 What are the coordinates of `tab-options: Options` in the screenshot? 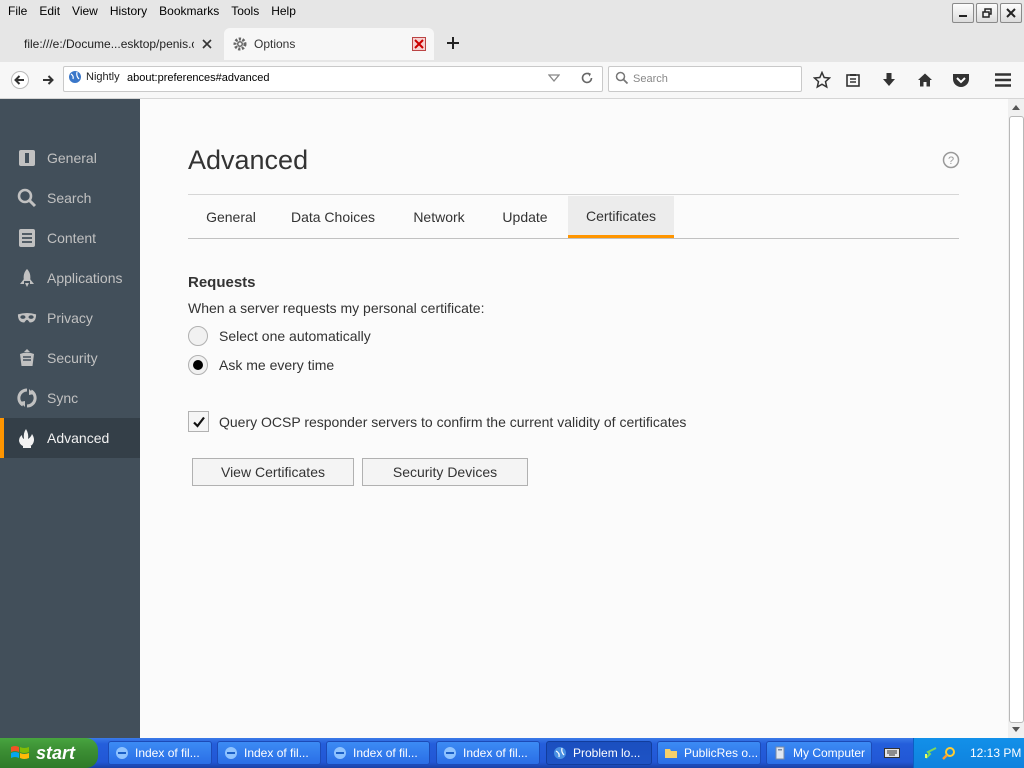 It's located at (329, 44).